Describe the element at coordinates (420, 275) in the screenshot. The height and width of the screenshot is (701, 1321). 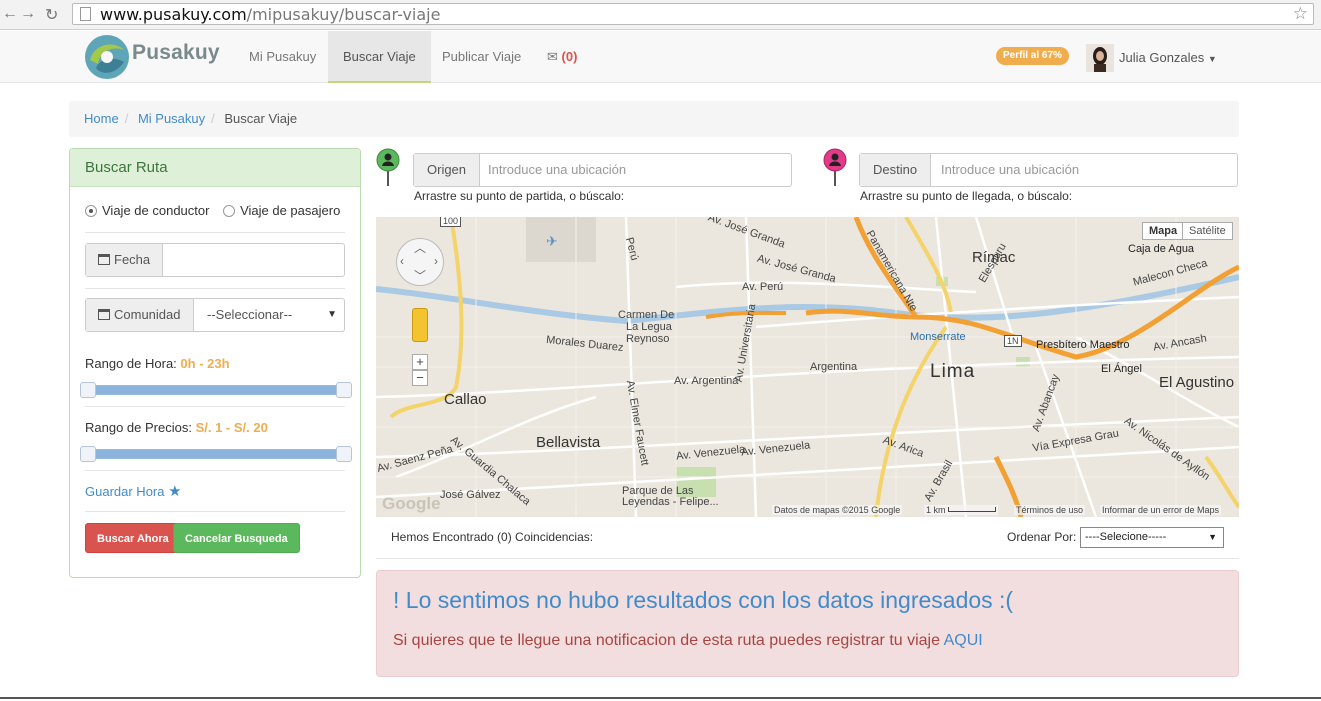
I see `pan-down-icon: ﹀` at that location.